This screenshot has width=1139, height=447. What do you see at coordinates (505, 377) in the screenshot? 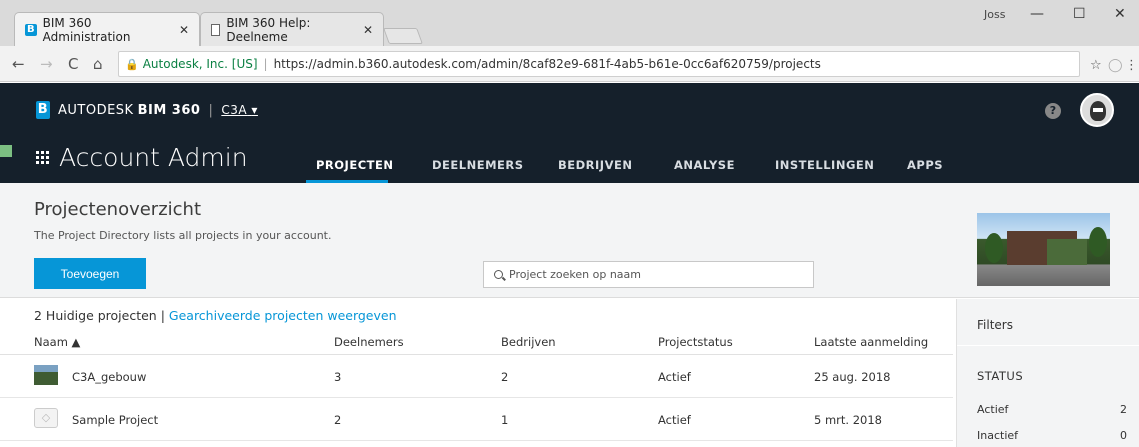
I see `companies-count: 2` at bounding box center [505, 377].